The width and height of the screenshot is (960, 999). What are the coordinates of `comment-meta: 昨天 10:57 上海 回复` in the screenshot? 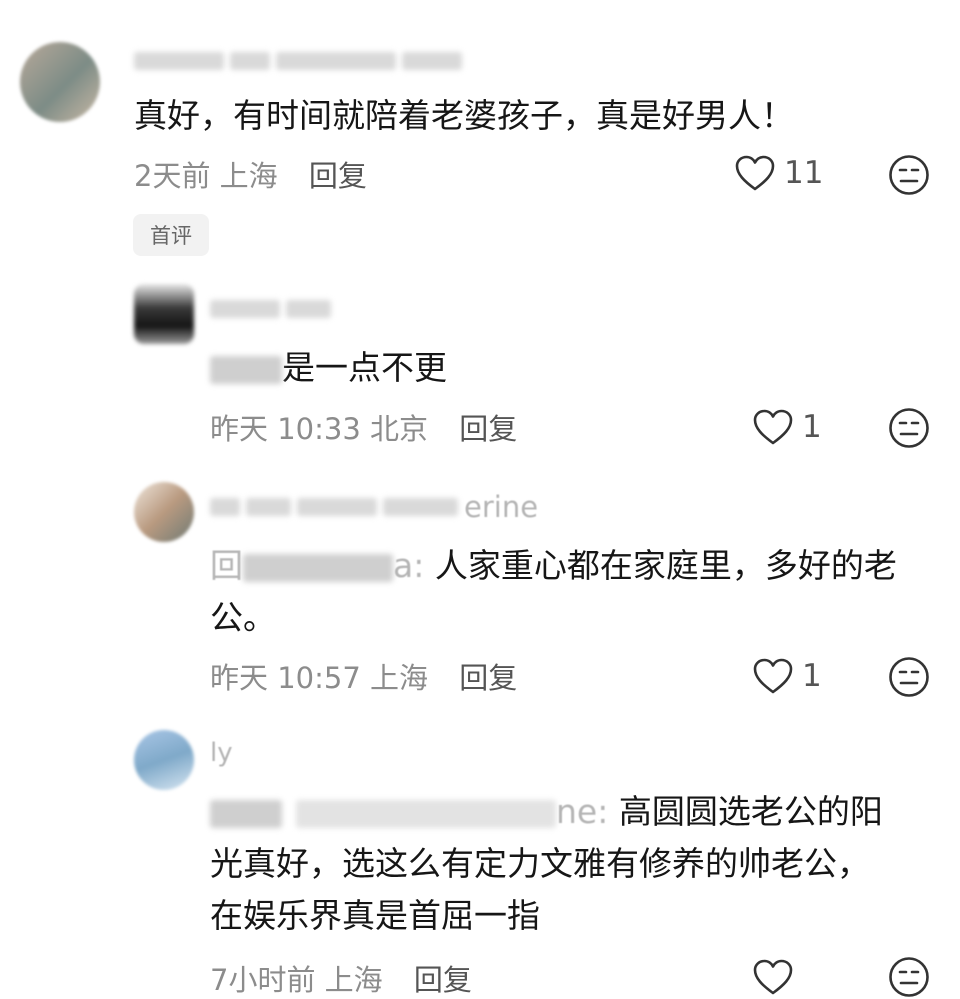 It's located at (363, 676).